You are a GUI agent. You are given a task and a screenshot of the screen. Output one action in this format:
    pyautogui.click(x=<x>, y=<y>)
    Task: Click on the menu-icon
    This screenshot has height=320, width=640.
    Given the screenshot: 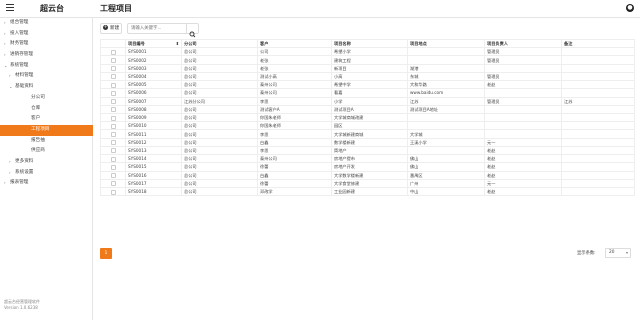 What is the action you would take?
    pyautogui.click(x=10, y=8)
    